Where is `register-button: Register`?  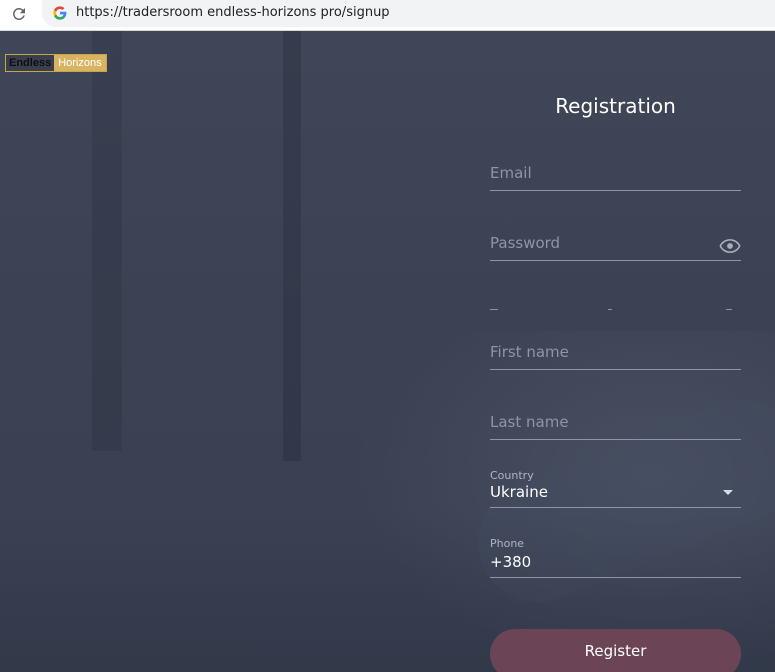
register-button: Register is located at coordinates (615, 650).